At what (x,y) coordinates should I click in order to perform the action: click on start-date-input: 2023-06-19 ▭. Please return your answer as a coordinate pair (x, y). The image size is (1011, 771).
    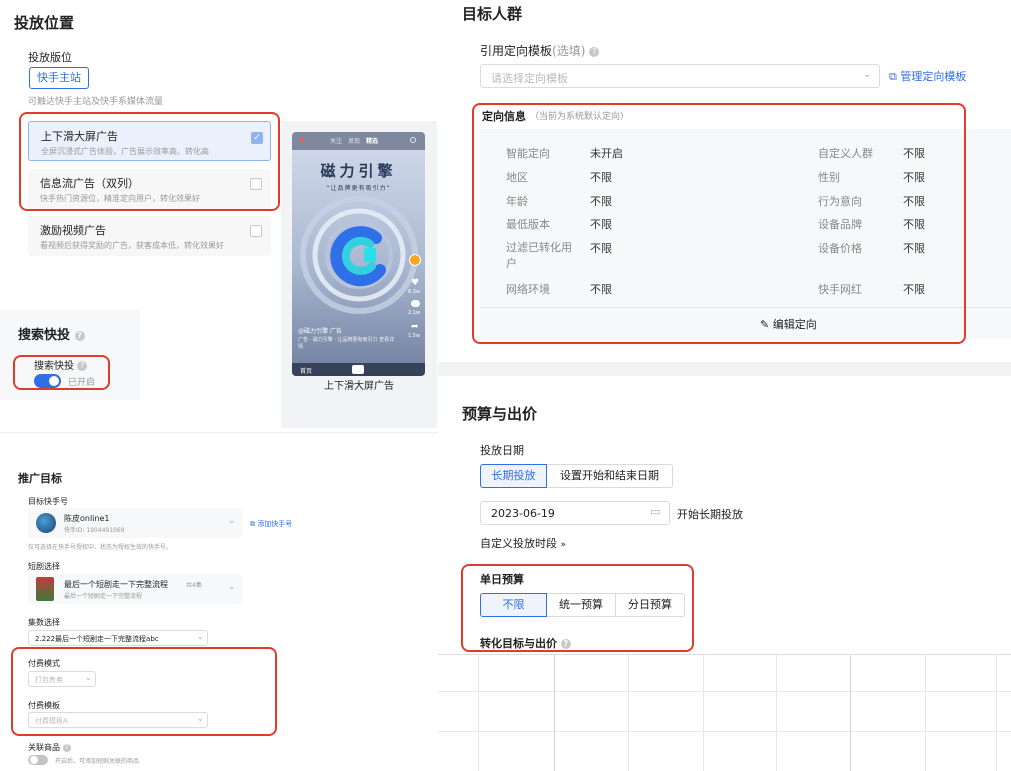
    Looking at the image, I should click on (575, 513).